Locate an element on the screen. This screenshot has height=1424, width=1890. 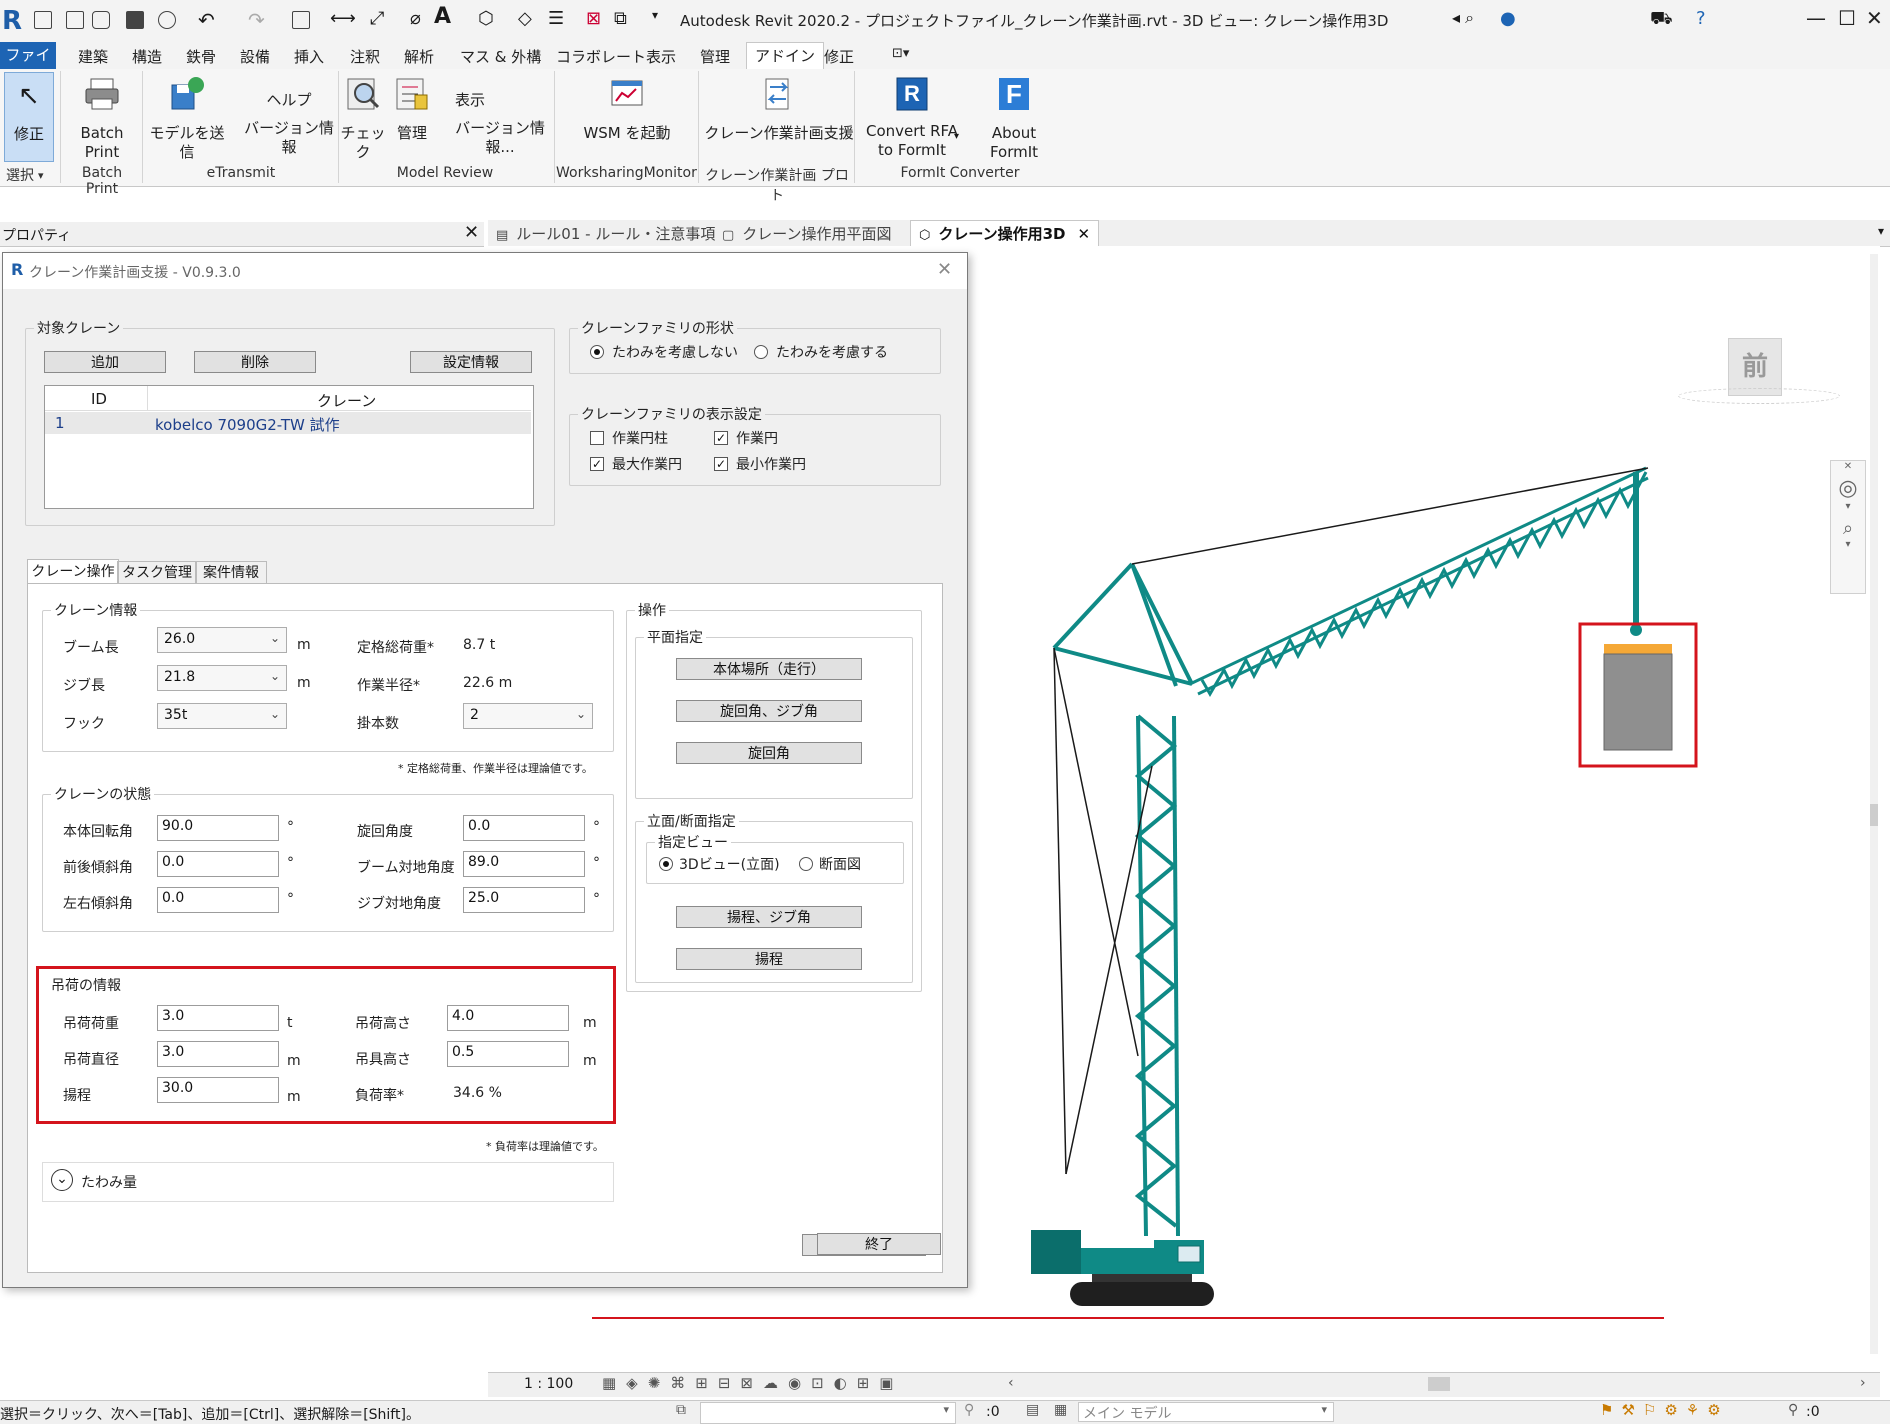
editable-only-icon: ▤ is located at coordinates (1032, 1410).